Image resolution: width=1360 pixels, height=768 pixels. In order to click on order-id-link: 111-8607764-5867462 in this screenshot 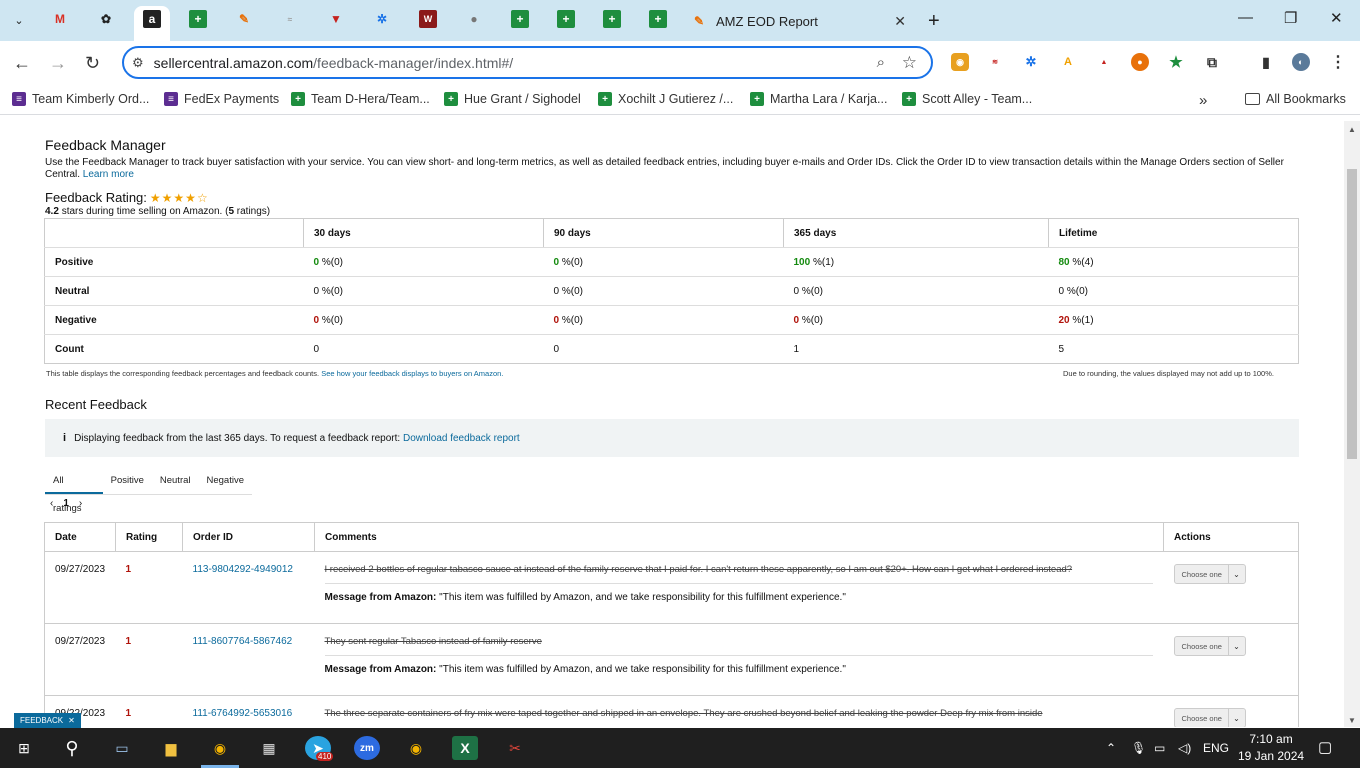, I will do `click(243, 641)`.